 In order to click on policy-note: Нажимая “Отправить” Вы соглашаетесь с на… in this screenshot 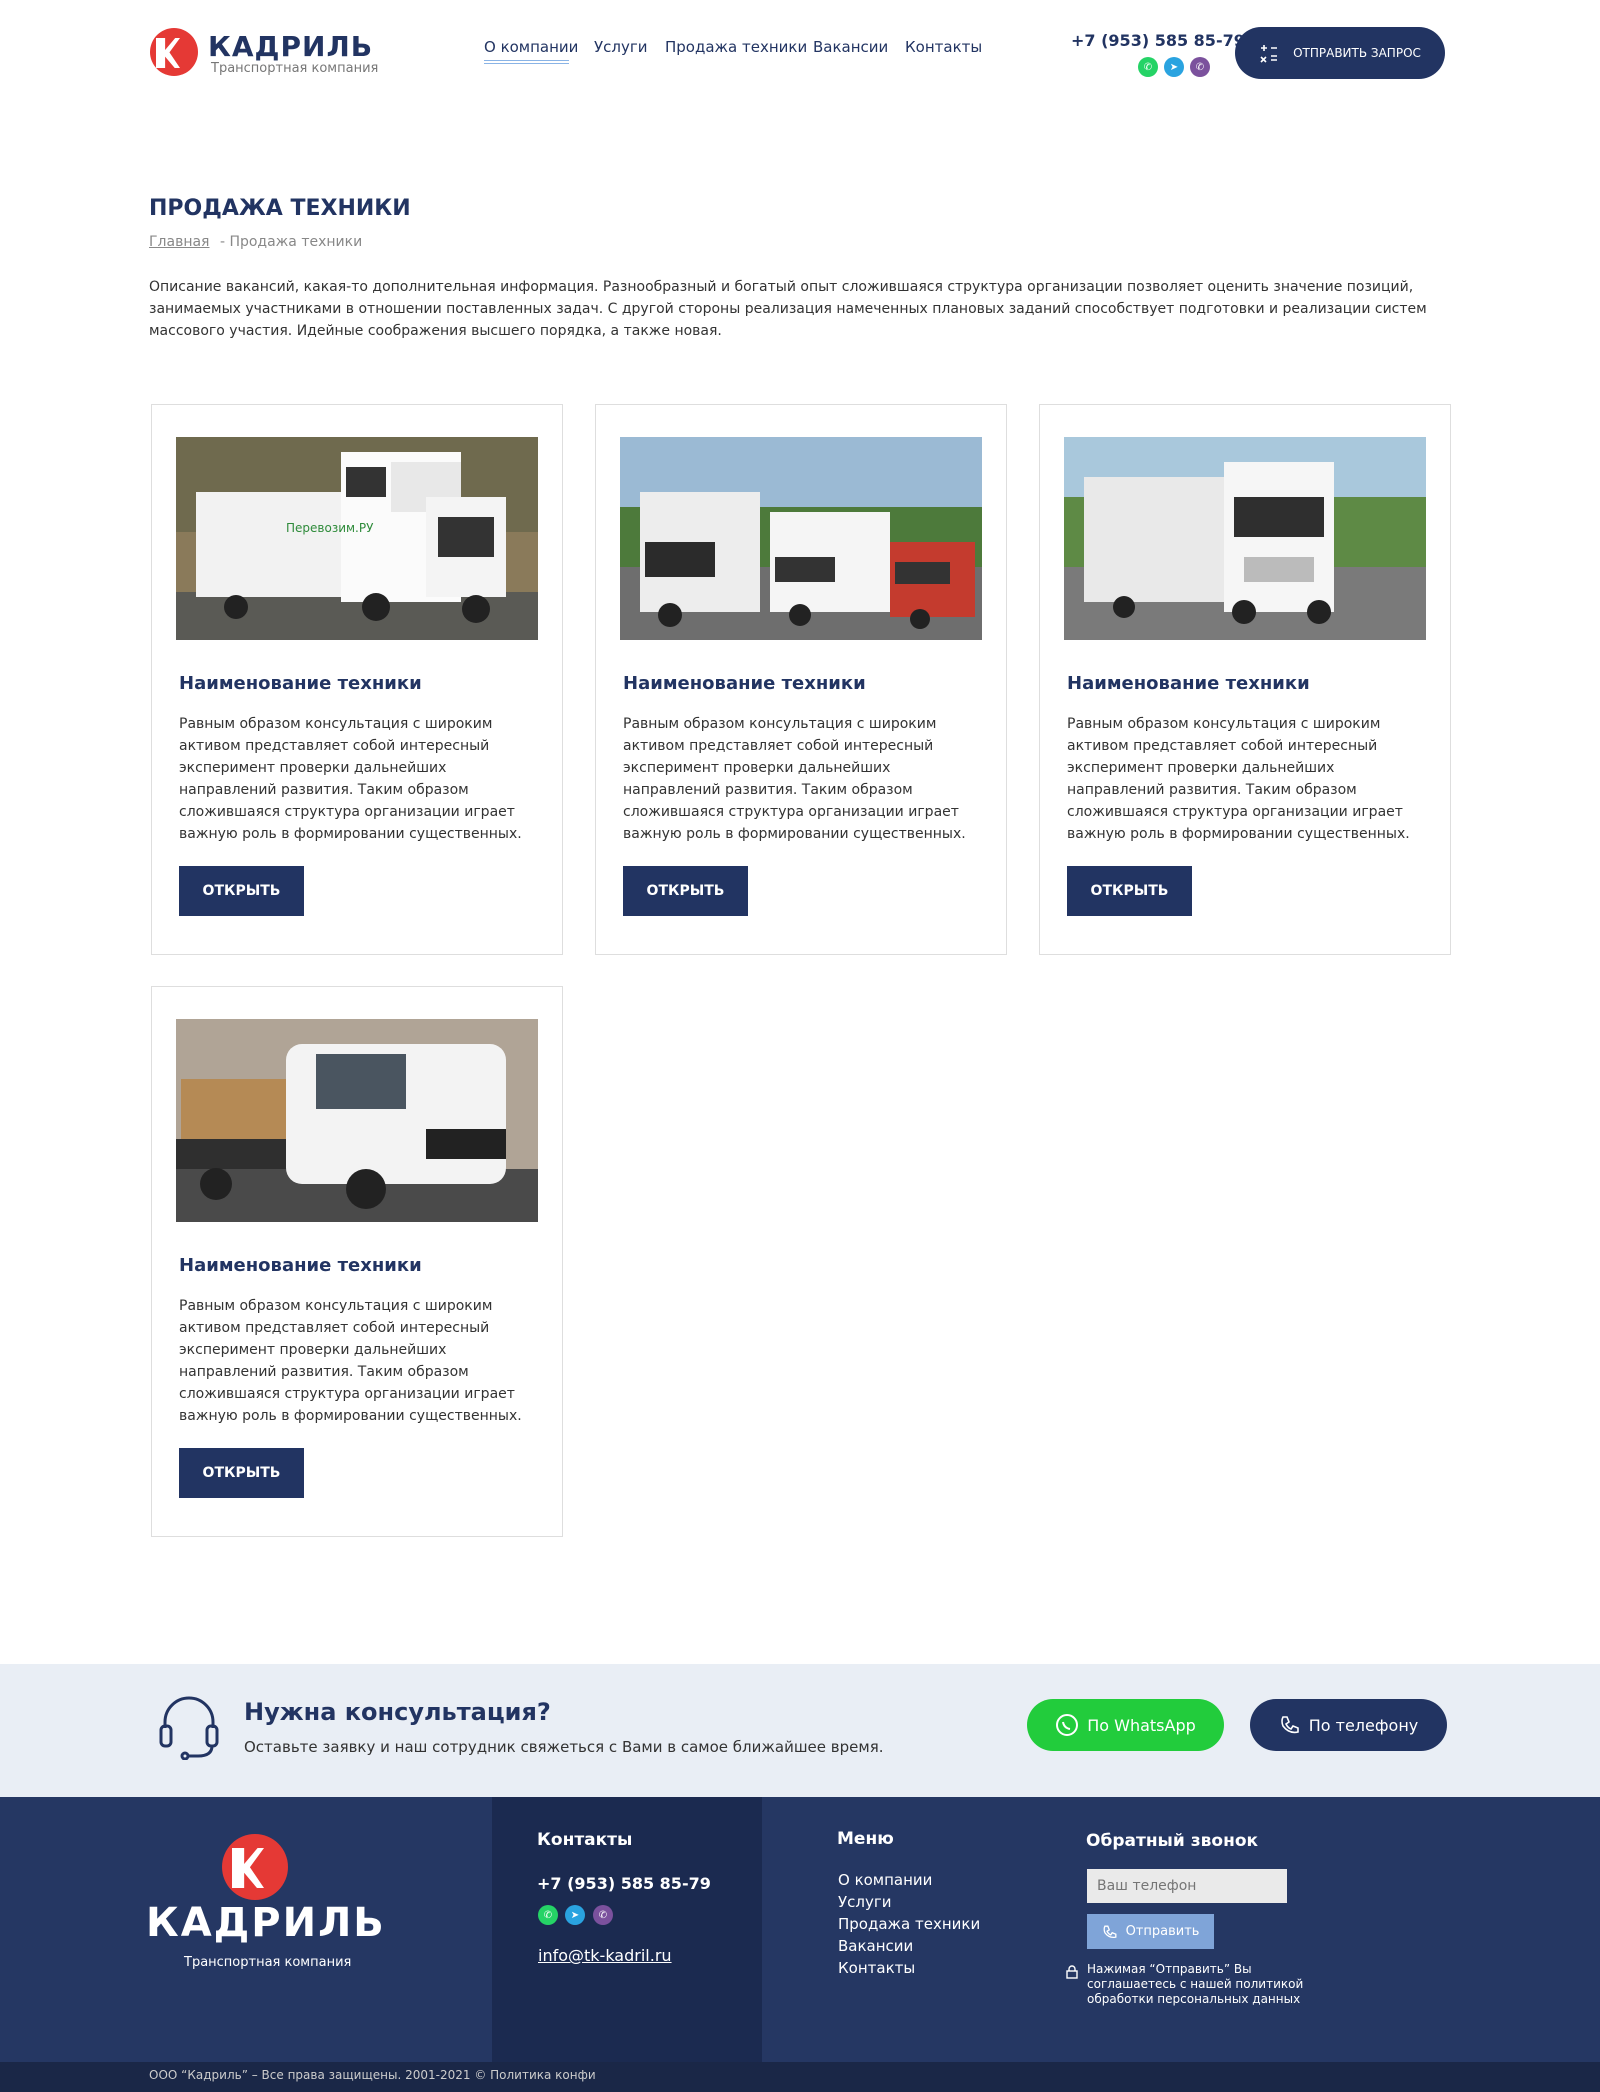, I will do `click(1195, 1984)`.